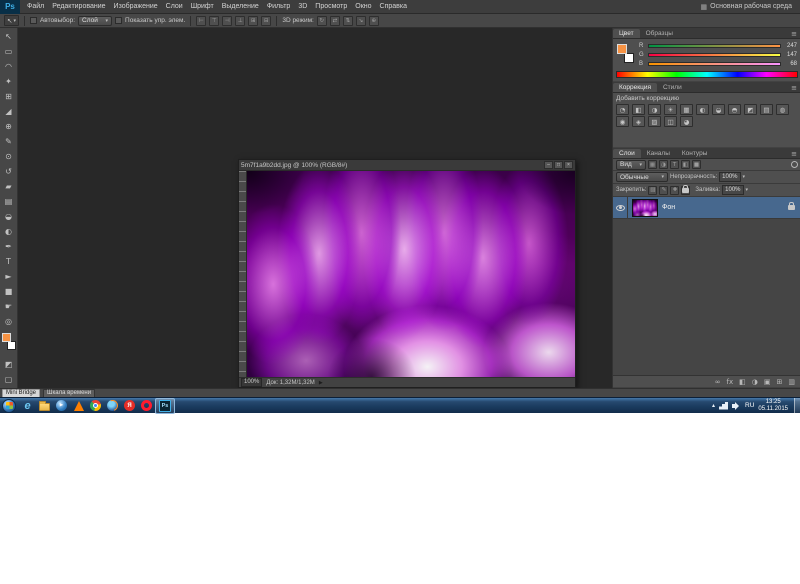 This screenshot has height=584, width=800. What do you see at coordinates (373, 20) in the screenshot?
I see `3d-scale-icon: ⊕` at bounding box center [373, 20].